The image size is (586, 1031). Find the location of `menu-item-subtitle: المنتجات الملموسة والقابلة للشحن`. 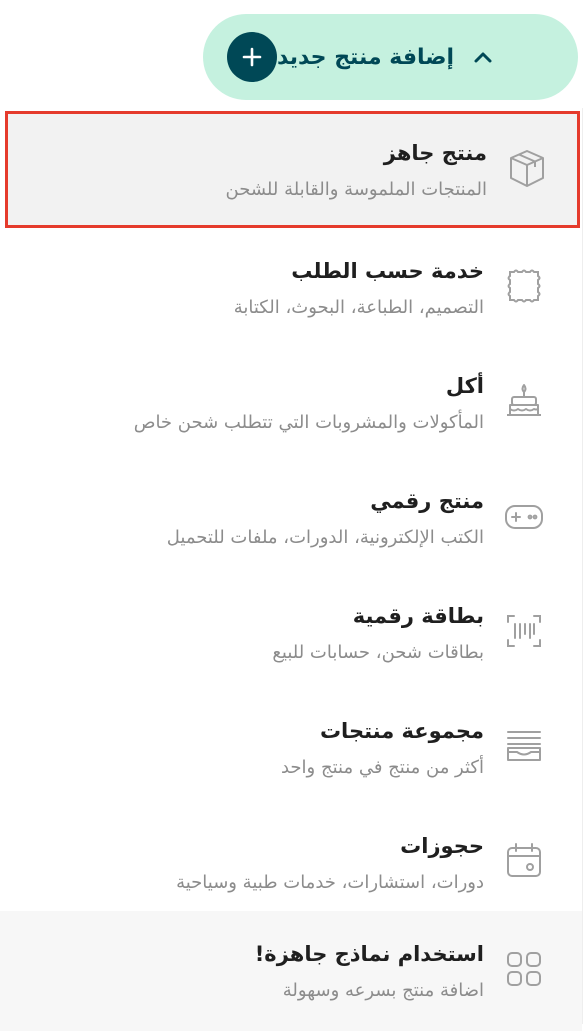

menu-item-subtitle: المنتجات الملموسة والقابلة للشحن is located at coordinates (356, 189).